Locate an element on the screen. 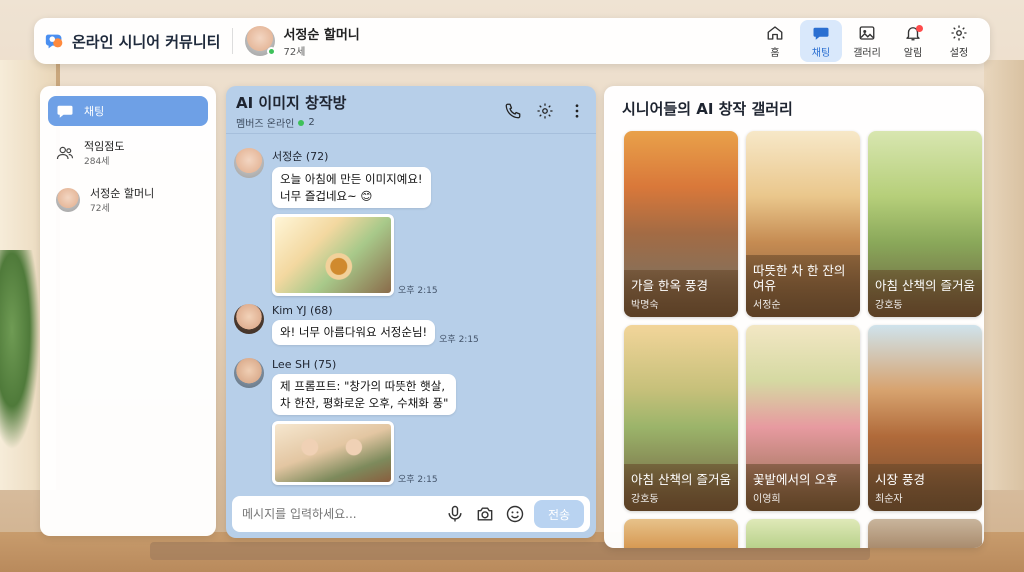  message-composer: 전송 is located at coordinates (411, 514).